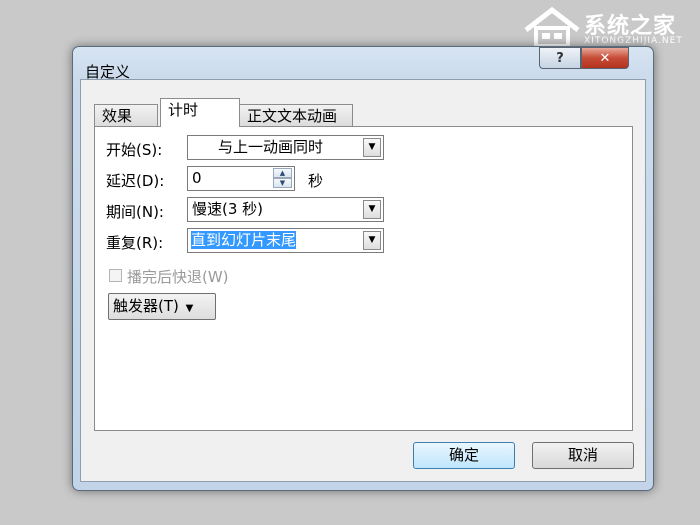 The image size is (700, 525). What do you see at coordinates (241, 178) in the screenshot?
I see `delay-spinbox: 0 ▲ ▼` at bounding box center [241, 178].